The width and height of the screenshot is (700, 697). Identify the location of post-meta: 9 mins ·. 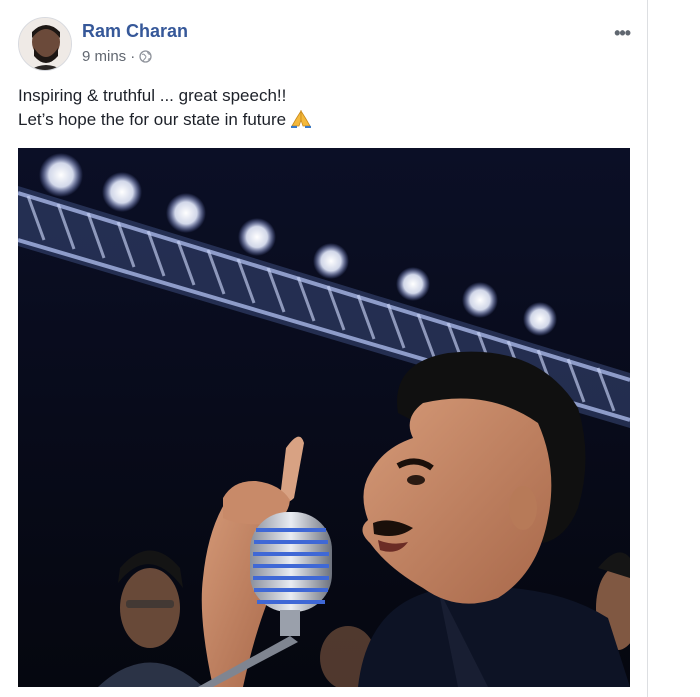
(117, 56).